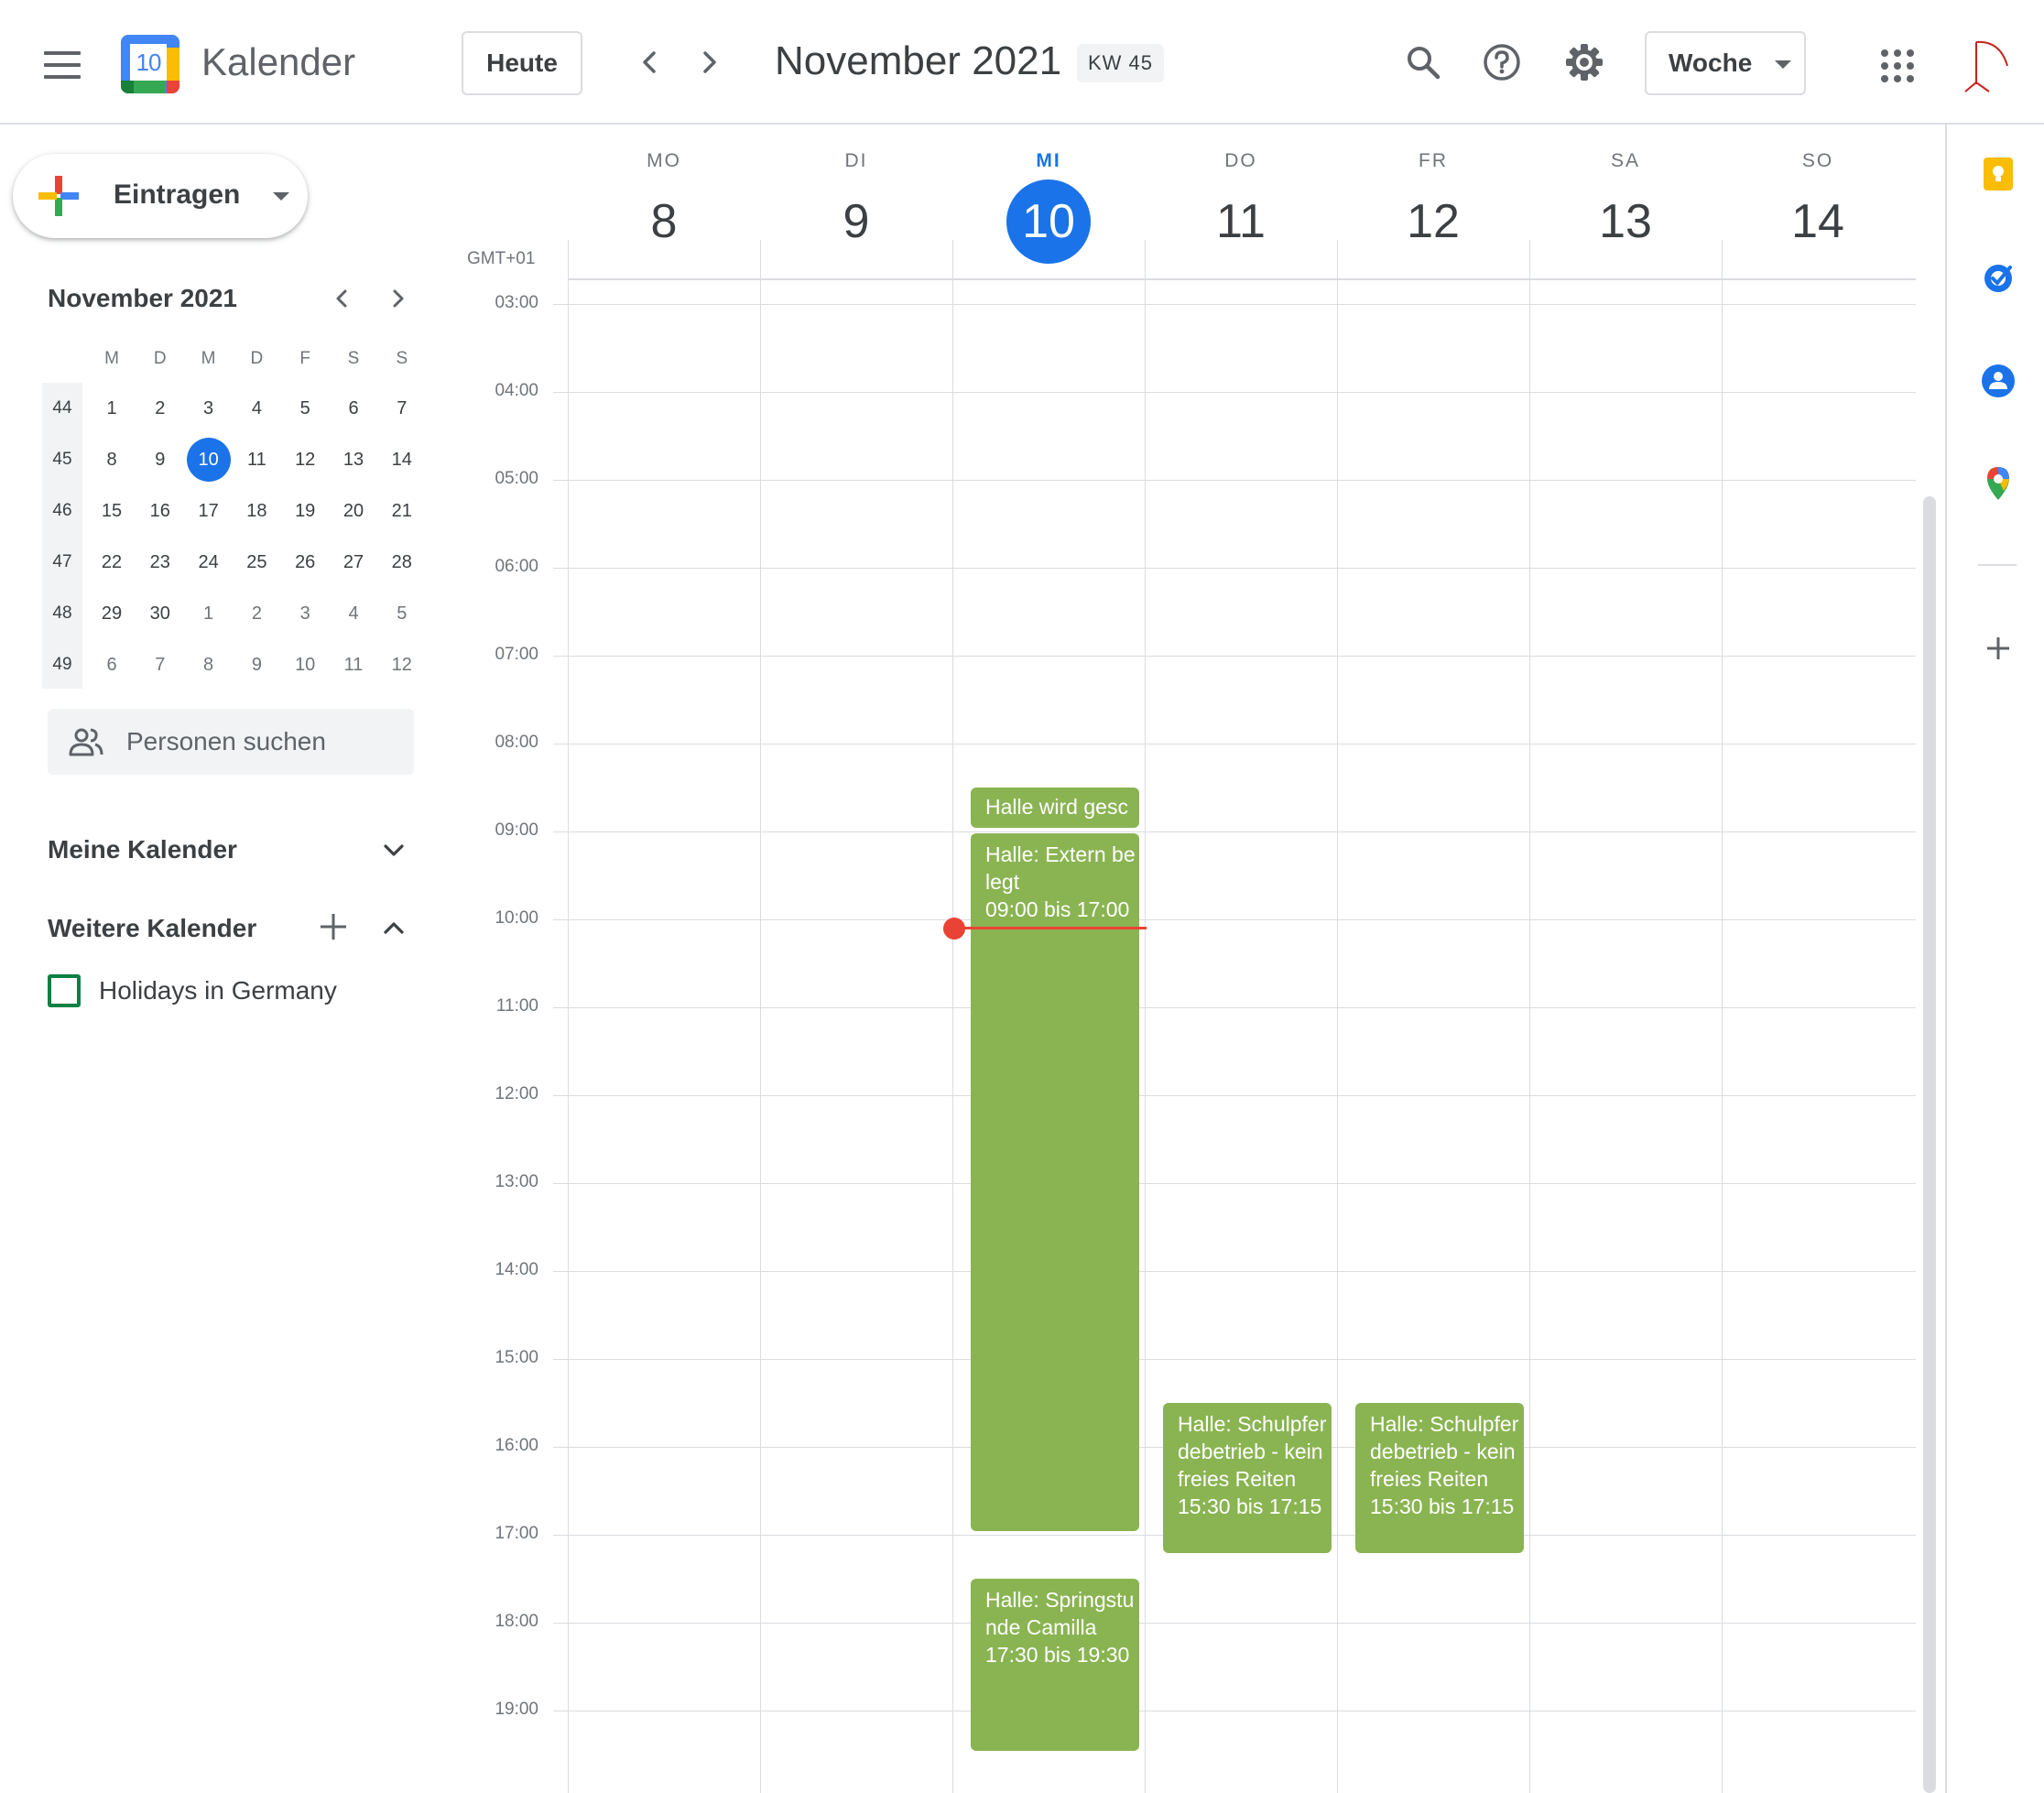  What do you see at coordinates (1998, 381) in the screenshot?
I see `contacts-icon` at bounding box center [1998, 381].